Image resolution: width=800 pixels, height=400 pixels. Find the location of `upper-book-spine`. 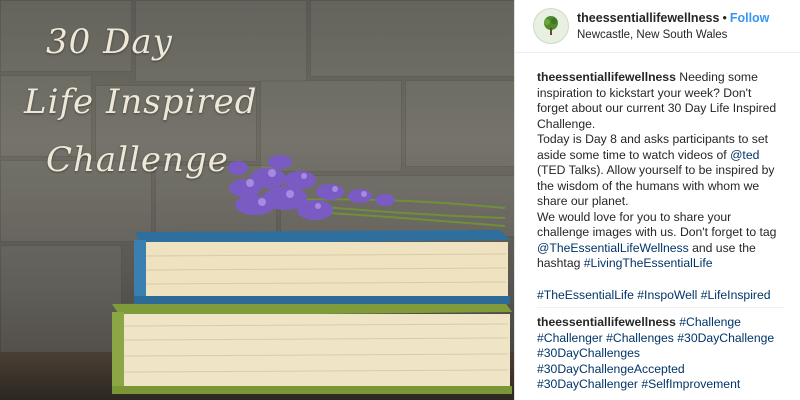

upper-book-spine is located at coordinates (140, 271).